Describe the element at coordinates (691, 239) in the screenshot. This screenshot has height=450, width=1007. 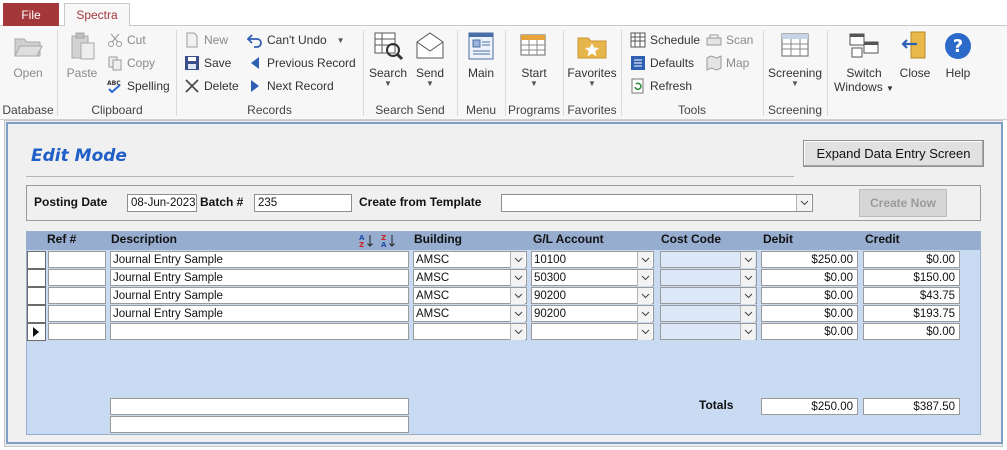
I see `column-header-cost-code: Cost Code` at that location.